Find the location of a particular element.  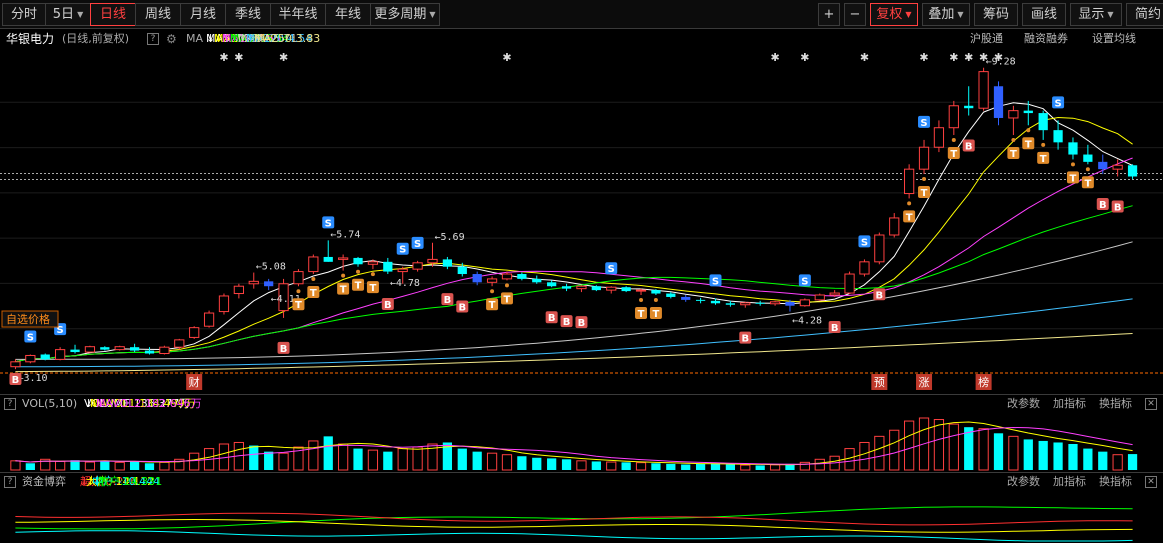

link-hugutong: 沪股通 is located at coordinates (986, 39).